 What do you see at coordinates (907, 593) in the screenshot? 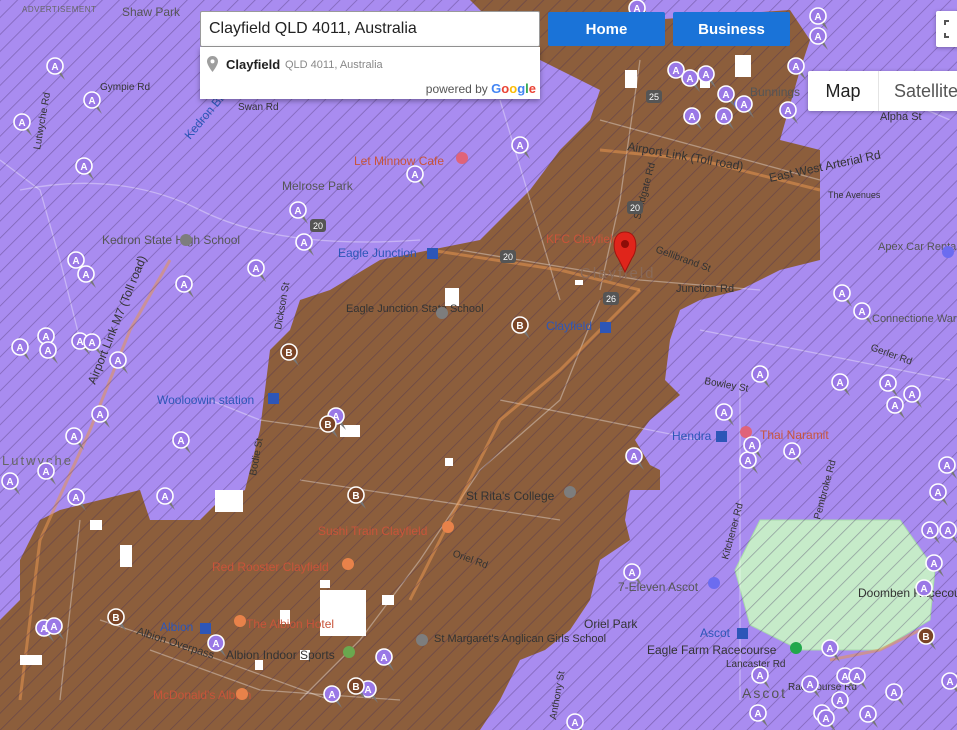
I see `map-label-doomben: Doomben Racecourse` at bounding box center [907, 593].